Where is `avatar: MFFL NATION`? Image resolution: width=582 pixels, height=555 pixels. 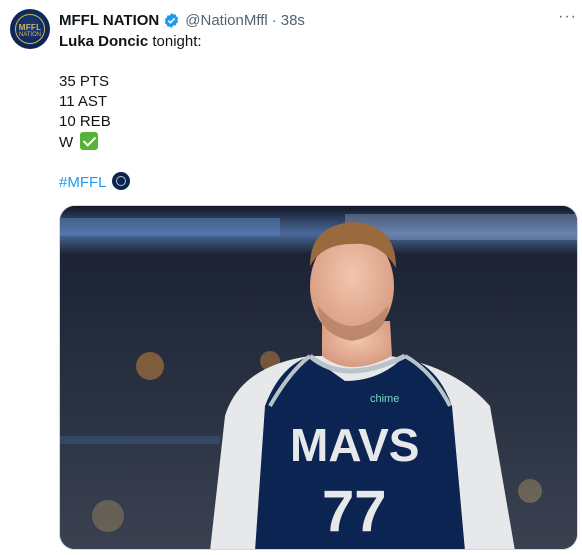
avatar: MFFL NATION is located at coordinates (30, 29).